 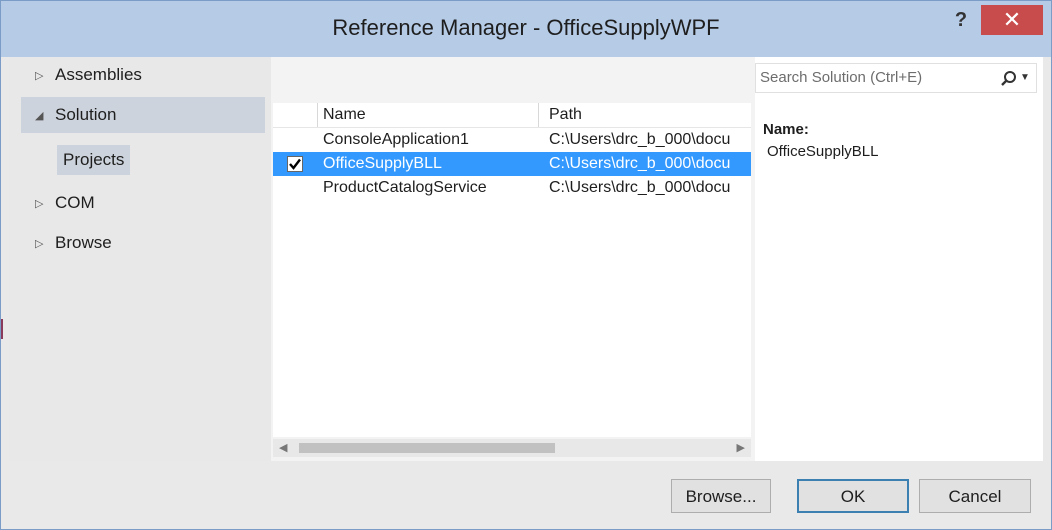 I want to click on grid-header: Name Path, so click(x=512, y=115).